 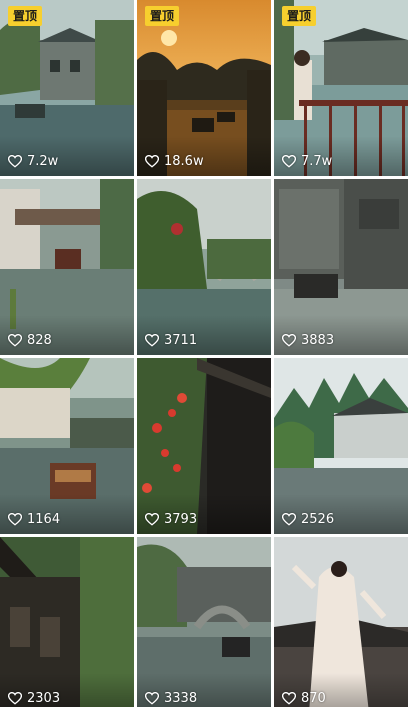 I want to click on video-tile: 1164, so click(x=67, y=446).